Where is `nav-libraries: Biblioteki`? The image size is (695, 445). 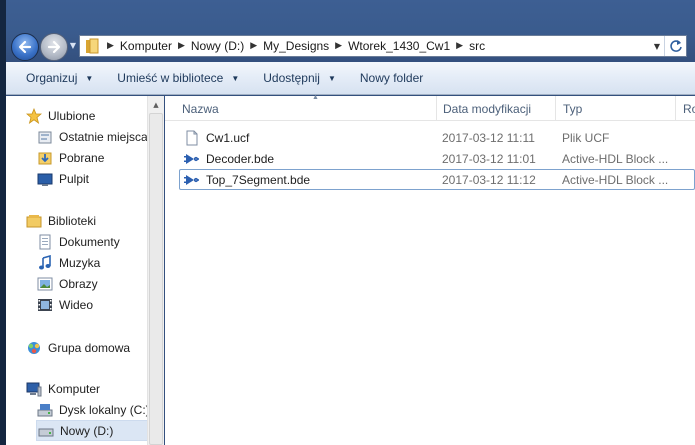
nav-libraries: Biblioteki is located at coordinates (61, 220).